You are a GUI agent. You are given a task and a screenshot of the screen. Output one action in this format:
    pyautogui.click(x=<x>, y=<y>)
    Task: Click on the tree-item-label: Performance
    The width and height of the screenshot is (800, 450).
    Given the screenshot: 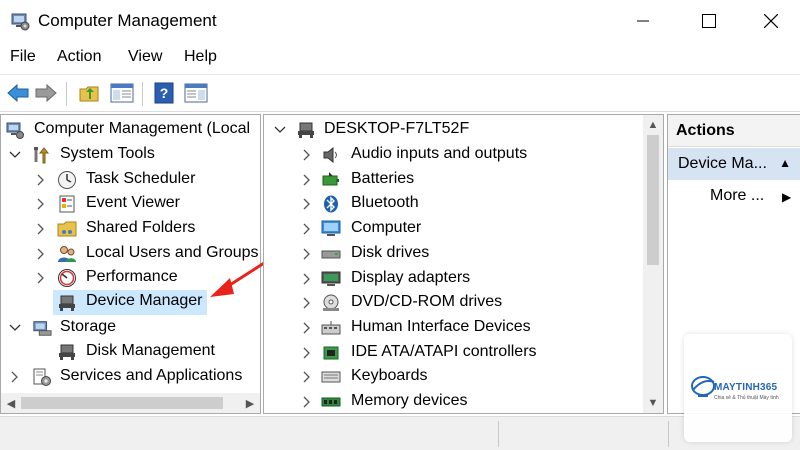 What is the action you would take?
    pyautogui.click(x=132, y=276)
    